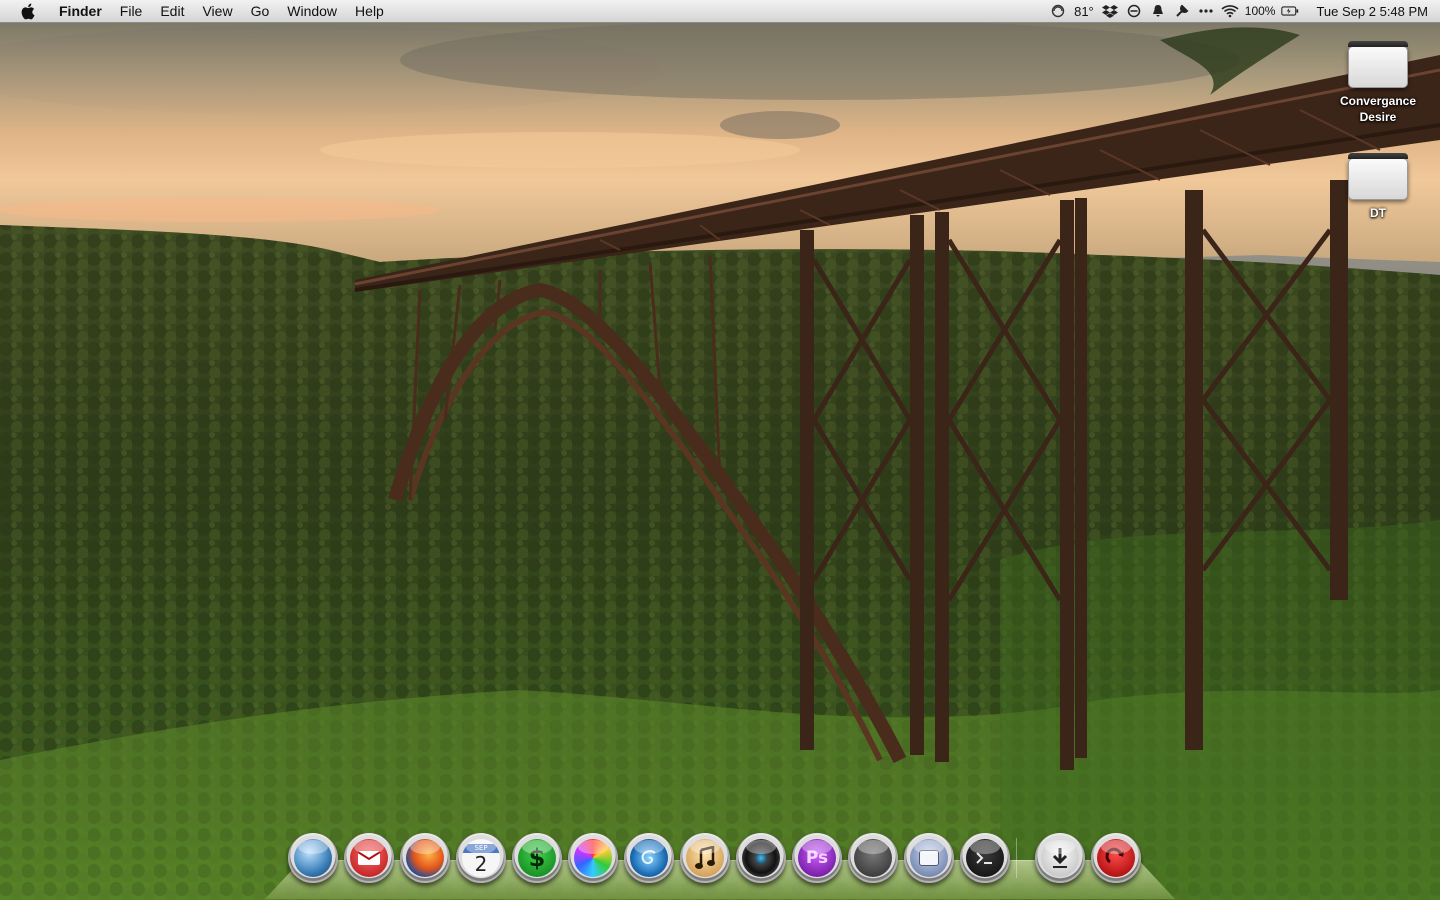 The height and width of the screenshot is (900, 1440). I want to click on dock-firefox-icon, so click(425, 858).